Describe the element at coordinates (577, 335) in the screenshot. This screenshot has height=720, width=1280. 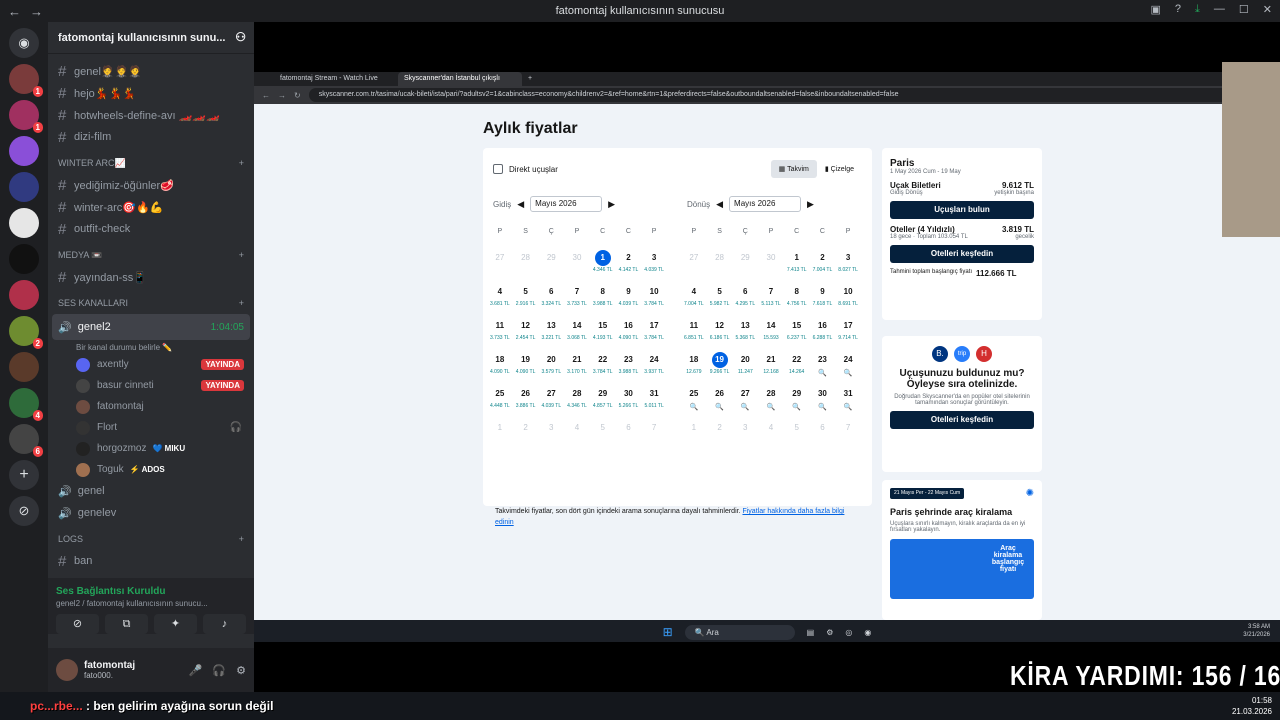
I see `calendar-day: 14 3.068 TL` at that location.